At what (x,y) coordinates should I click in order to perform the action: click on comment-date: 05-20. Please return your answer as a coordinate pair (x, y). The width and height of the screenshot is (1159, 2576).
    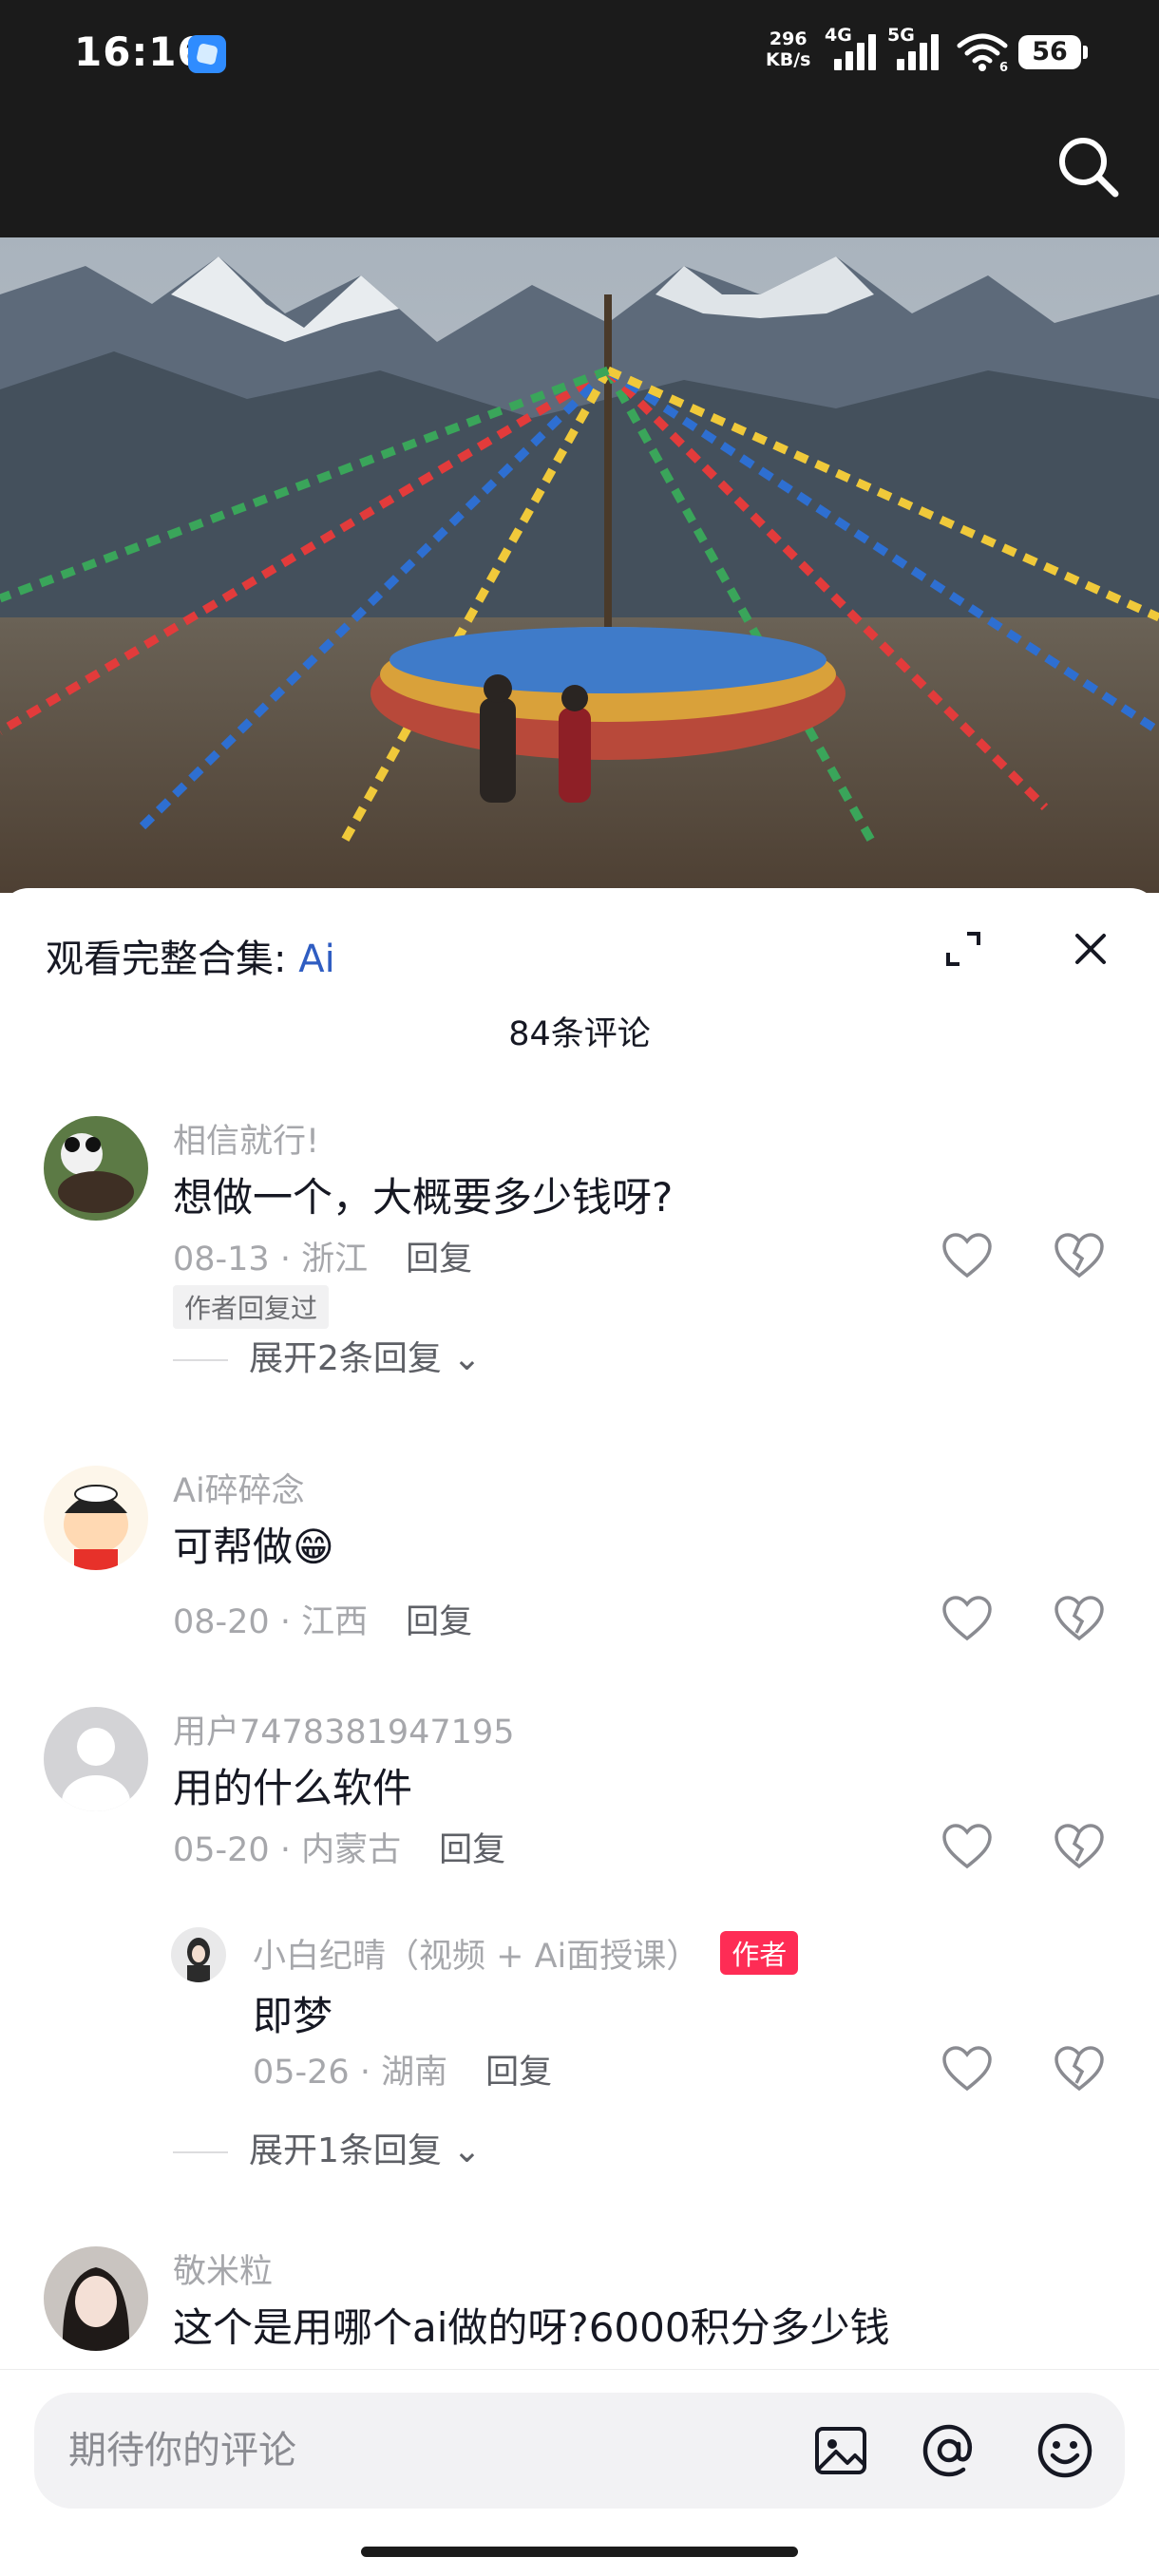
    Looking at the image, I should click on (221, 1850).